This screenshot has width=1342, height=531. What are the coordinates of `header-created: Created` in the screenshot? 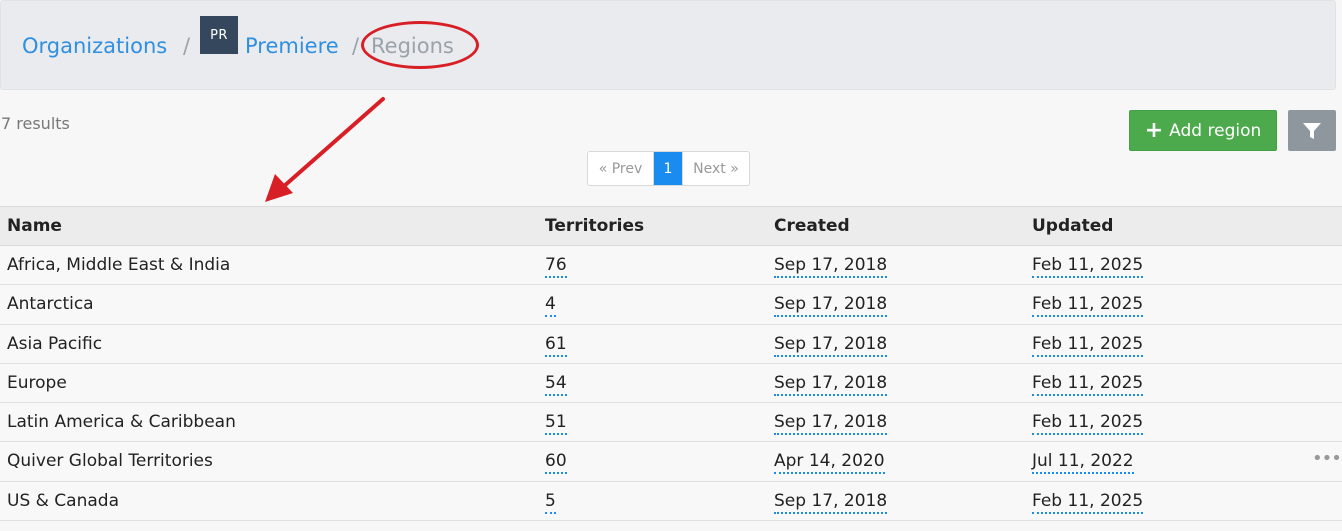 It's located at (812, 226).